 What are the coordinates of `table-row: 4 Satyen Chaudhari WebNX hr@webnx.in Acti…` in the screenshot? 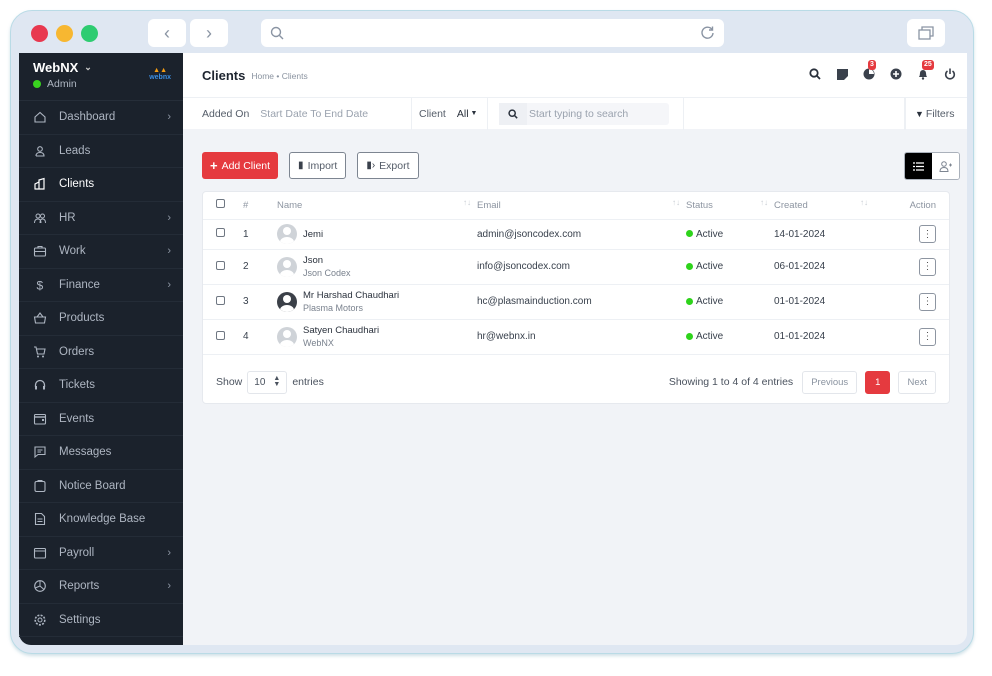 It's located at (576, 337).